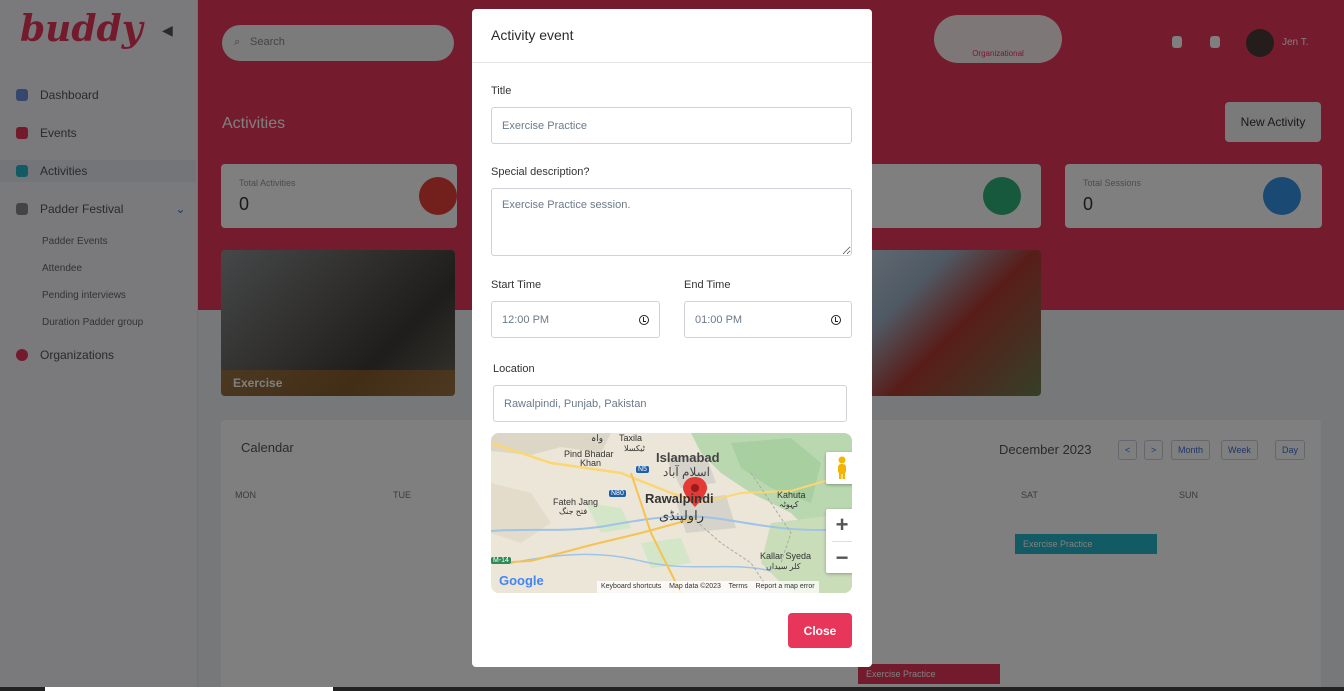 The height and width of the screenshot is (691, 1344). Describe the element at coordinates (839, 468) in the screenshot. I see `street-view-pegman-icon` at that location.